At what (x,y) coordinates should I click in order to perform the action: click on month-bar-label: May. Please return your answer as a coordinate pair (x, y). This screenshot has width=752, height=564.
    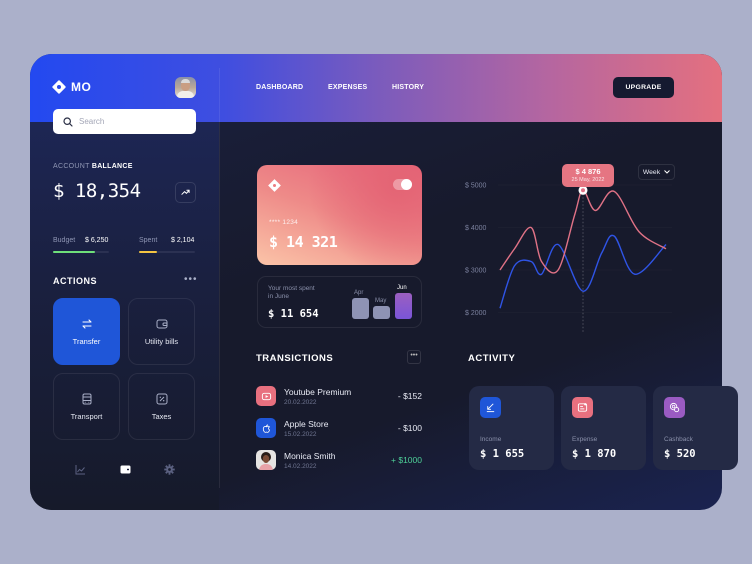
    Looking at the image, I should click on (381, 301).